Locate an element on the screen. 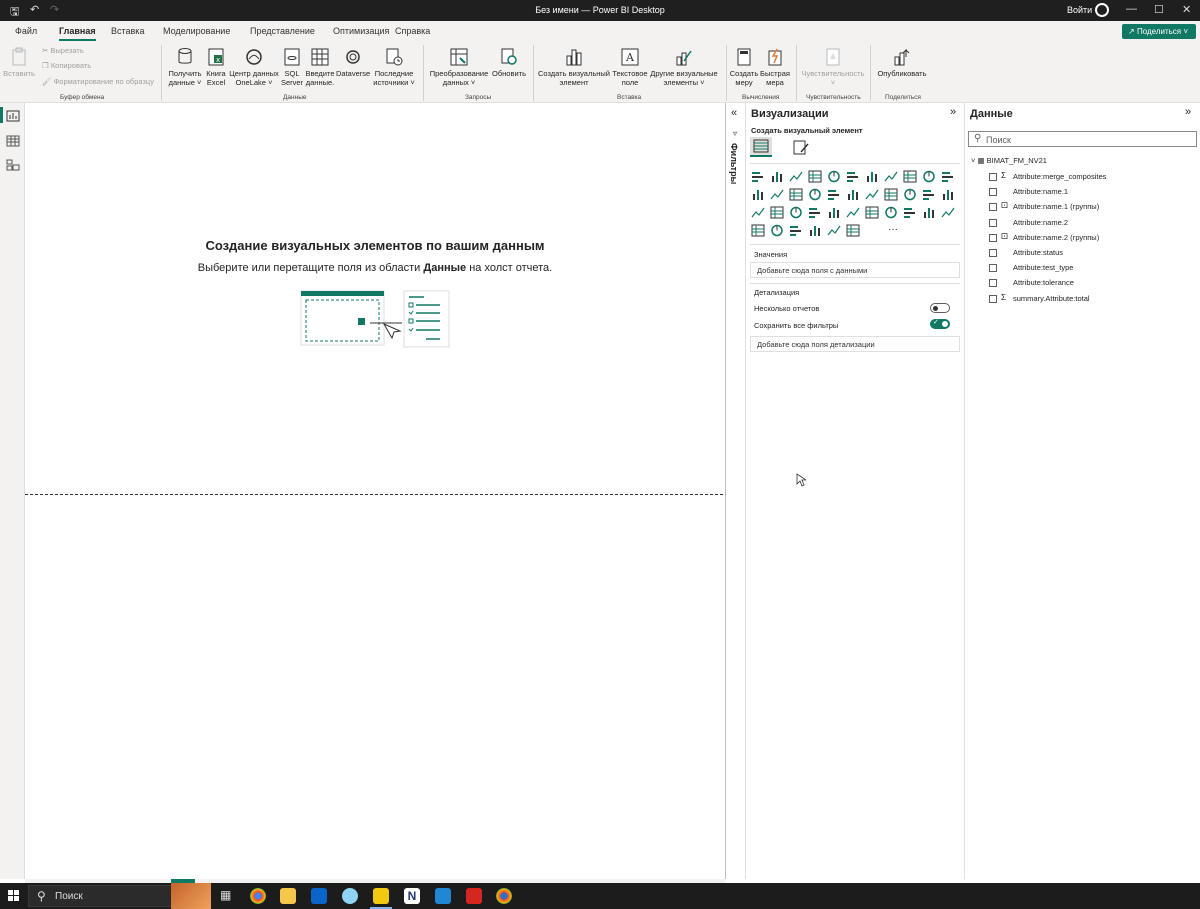  cross-report-toggle is located at coordinates (940, 308).